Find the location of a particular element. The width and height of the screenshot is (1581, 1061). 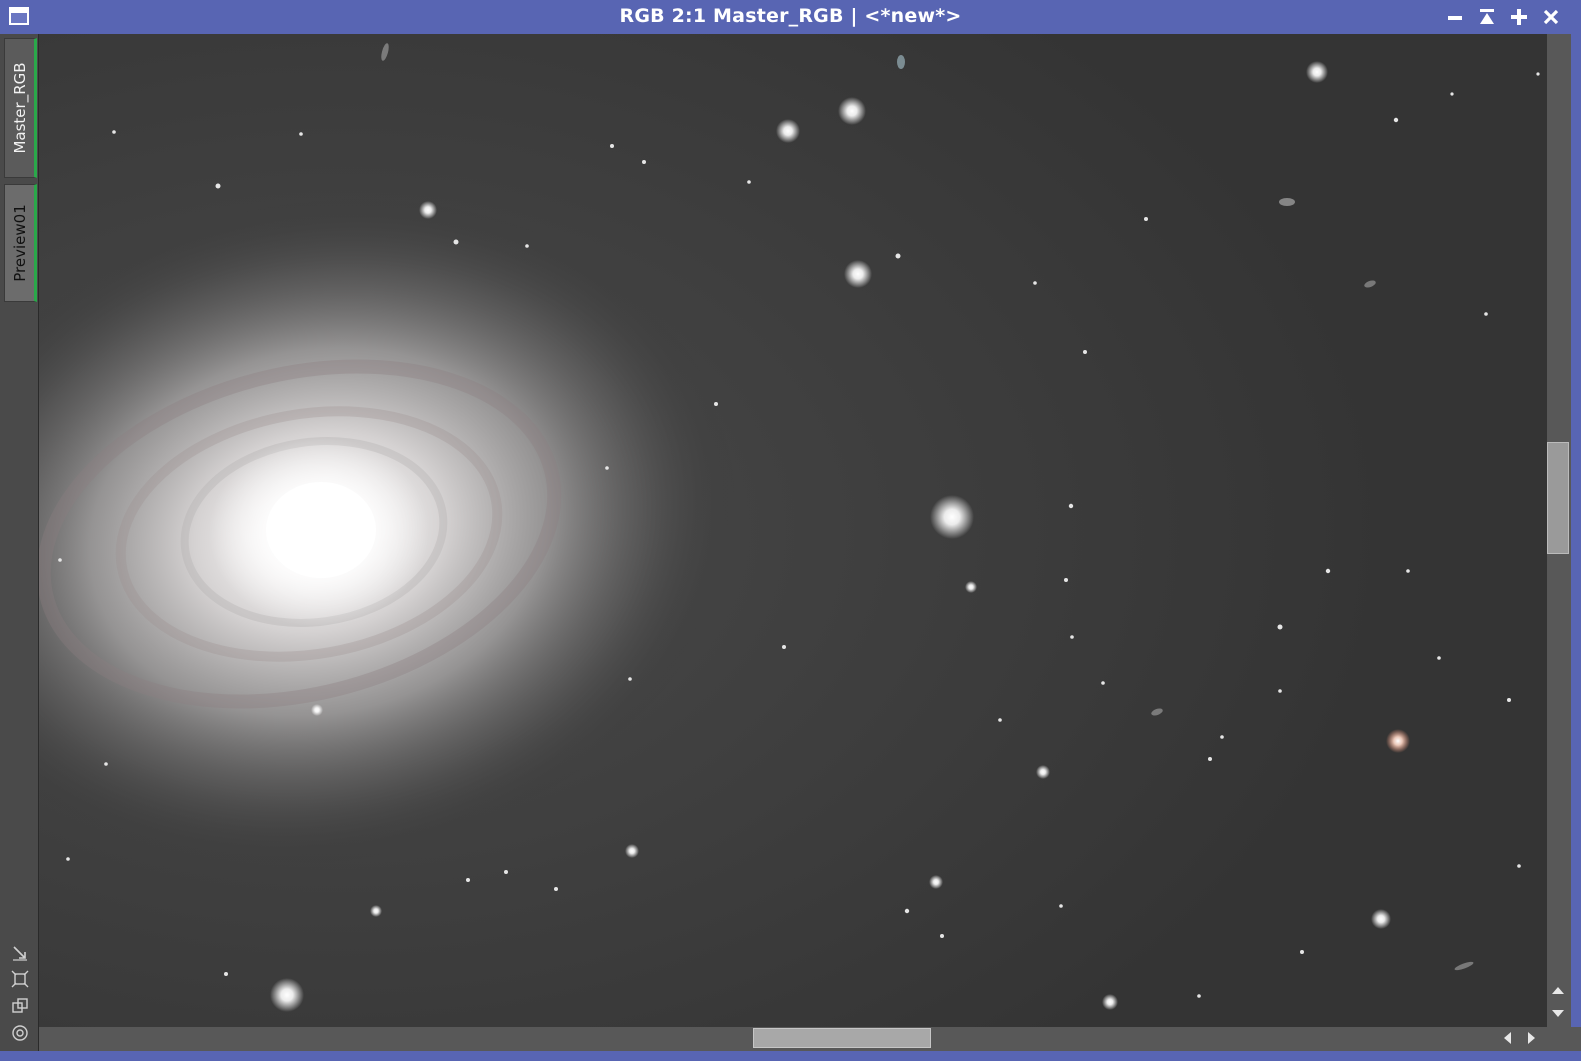

tab-preview01-label: Preview01 is located at coordinates (19, 243).